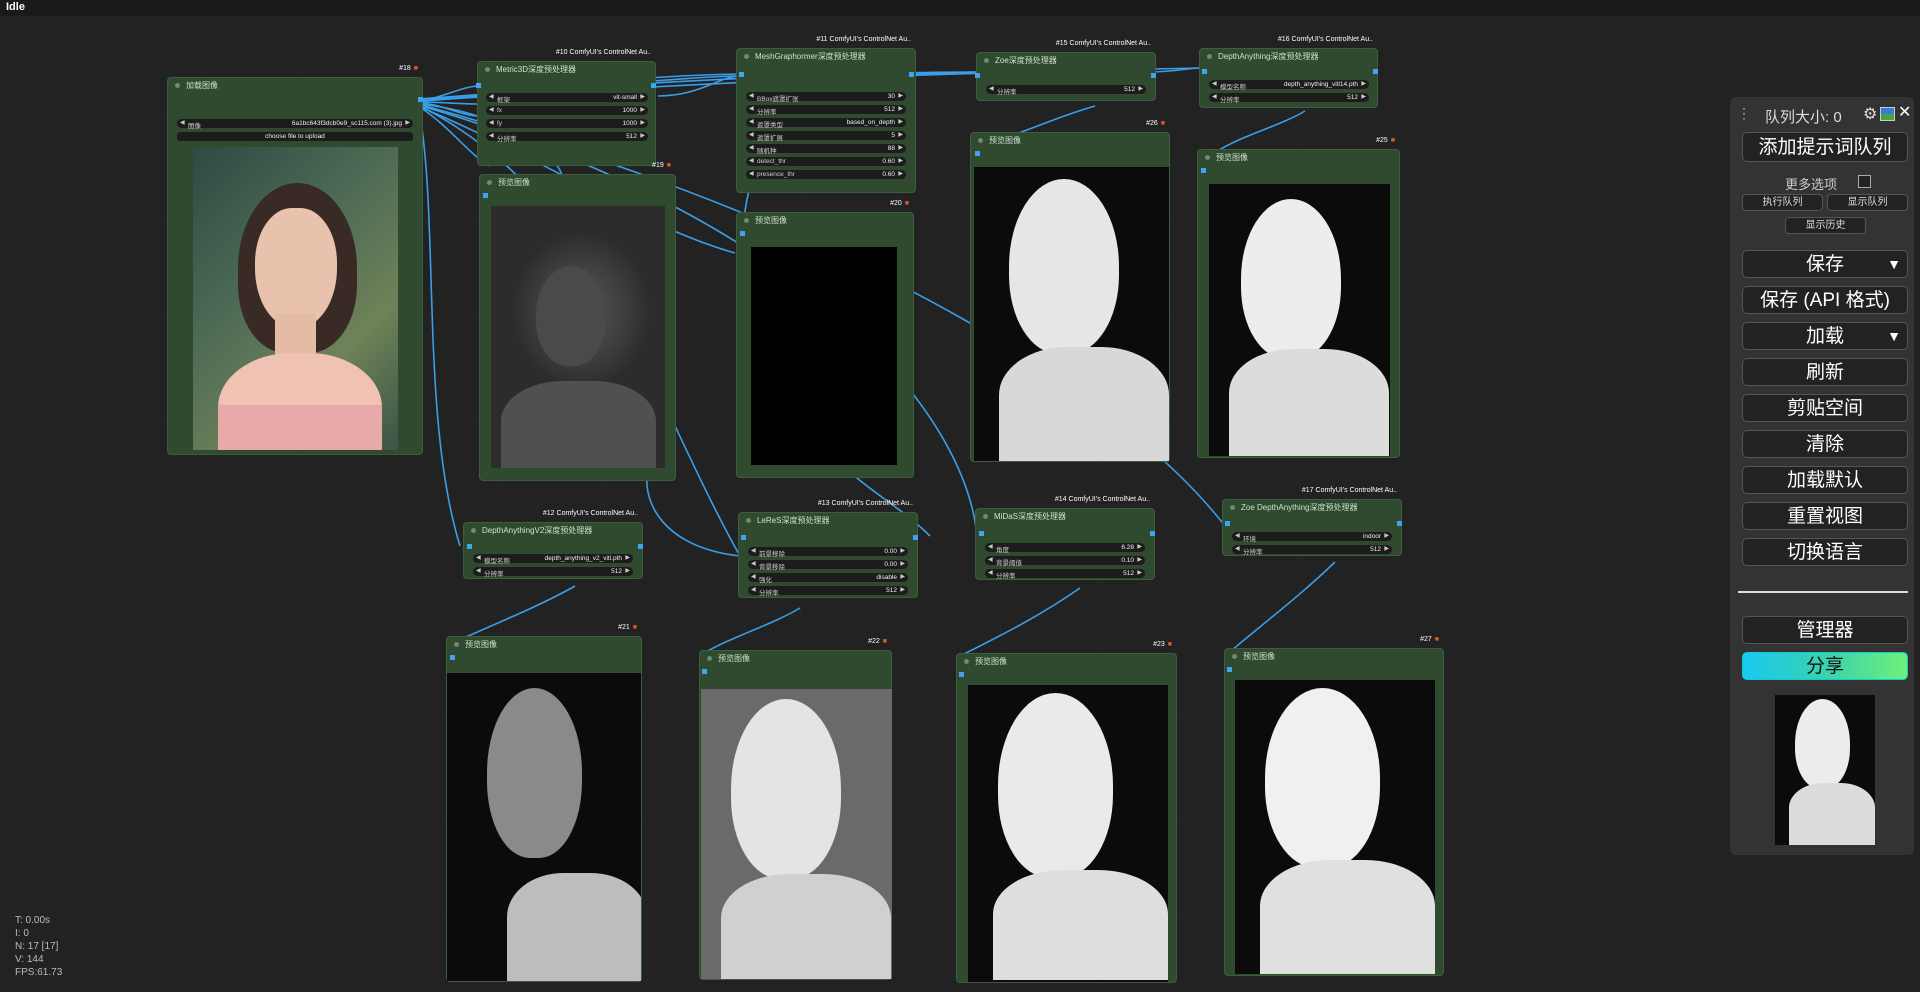  I want to click on switch-language-button: 切换语言, so click(1825, 552).